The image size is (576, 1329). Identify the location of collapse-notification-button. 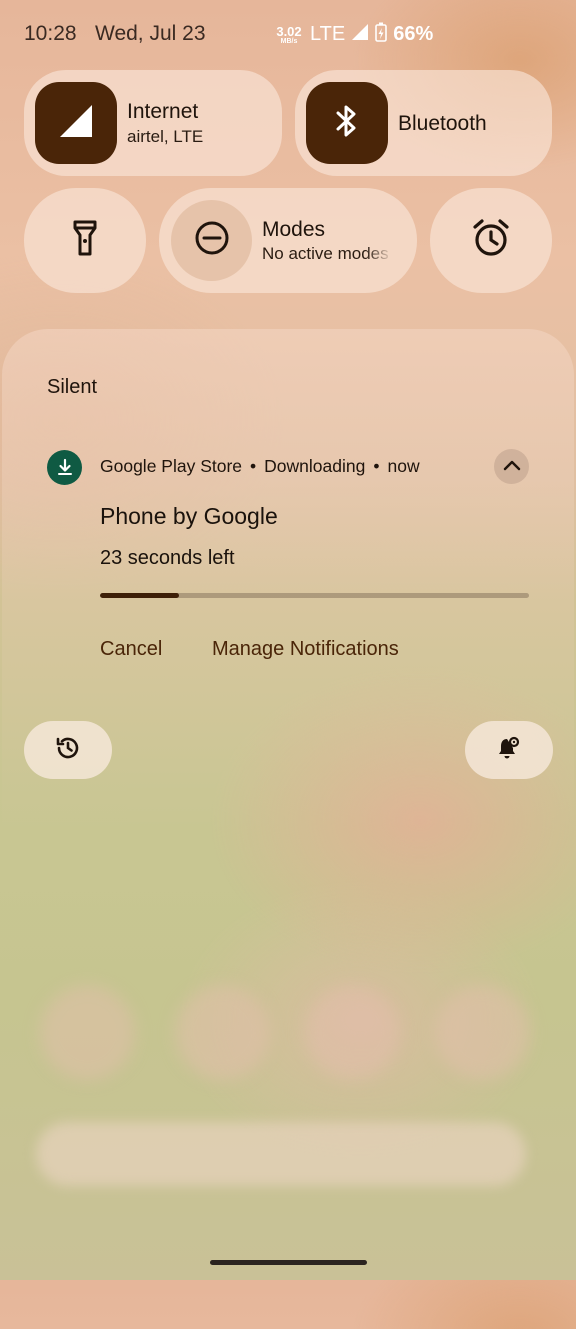
(511, 466).